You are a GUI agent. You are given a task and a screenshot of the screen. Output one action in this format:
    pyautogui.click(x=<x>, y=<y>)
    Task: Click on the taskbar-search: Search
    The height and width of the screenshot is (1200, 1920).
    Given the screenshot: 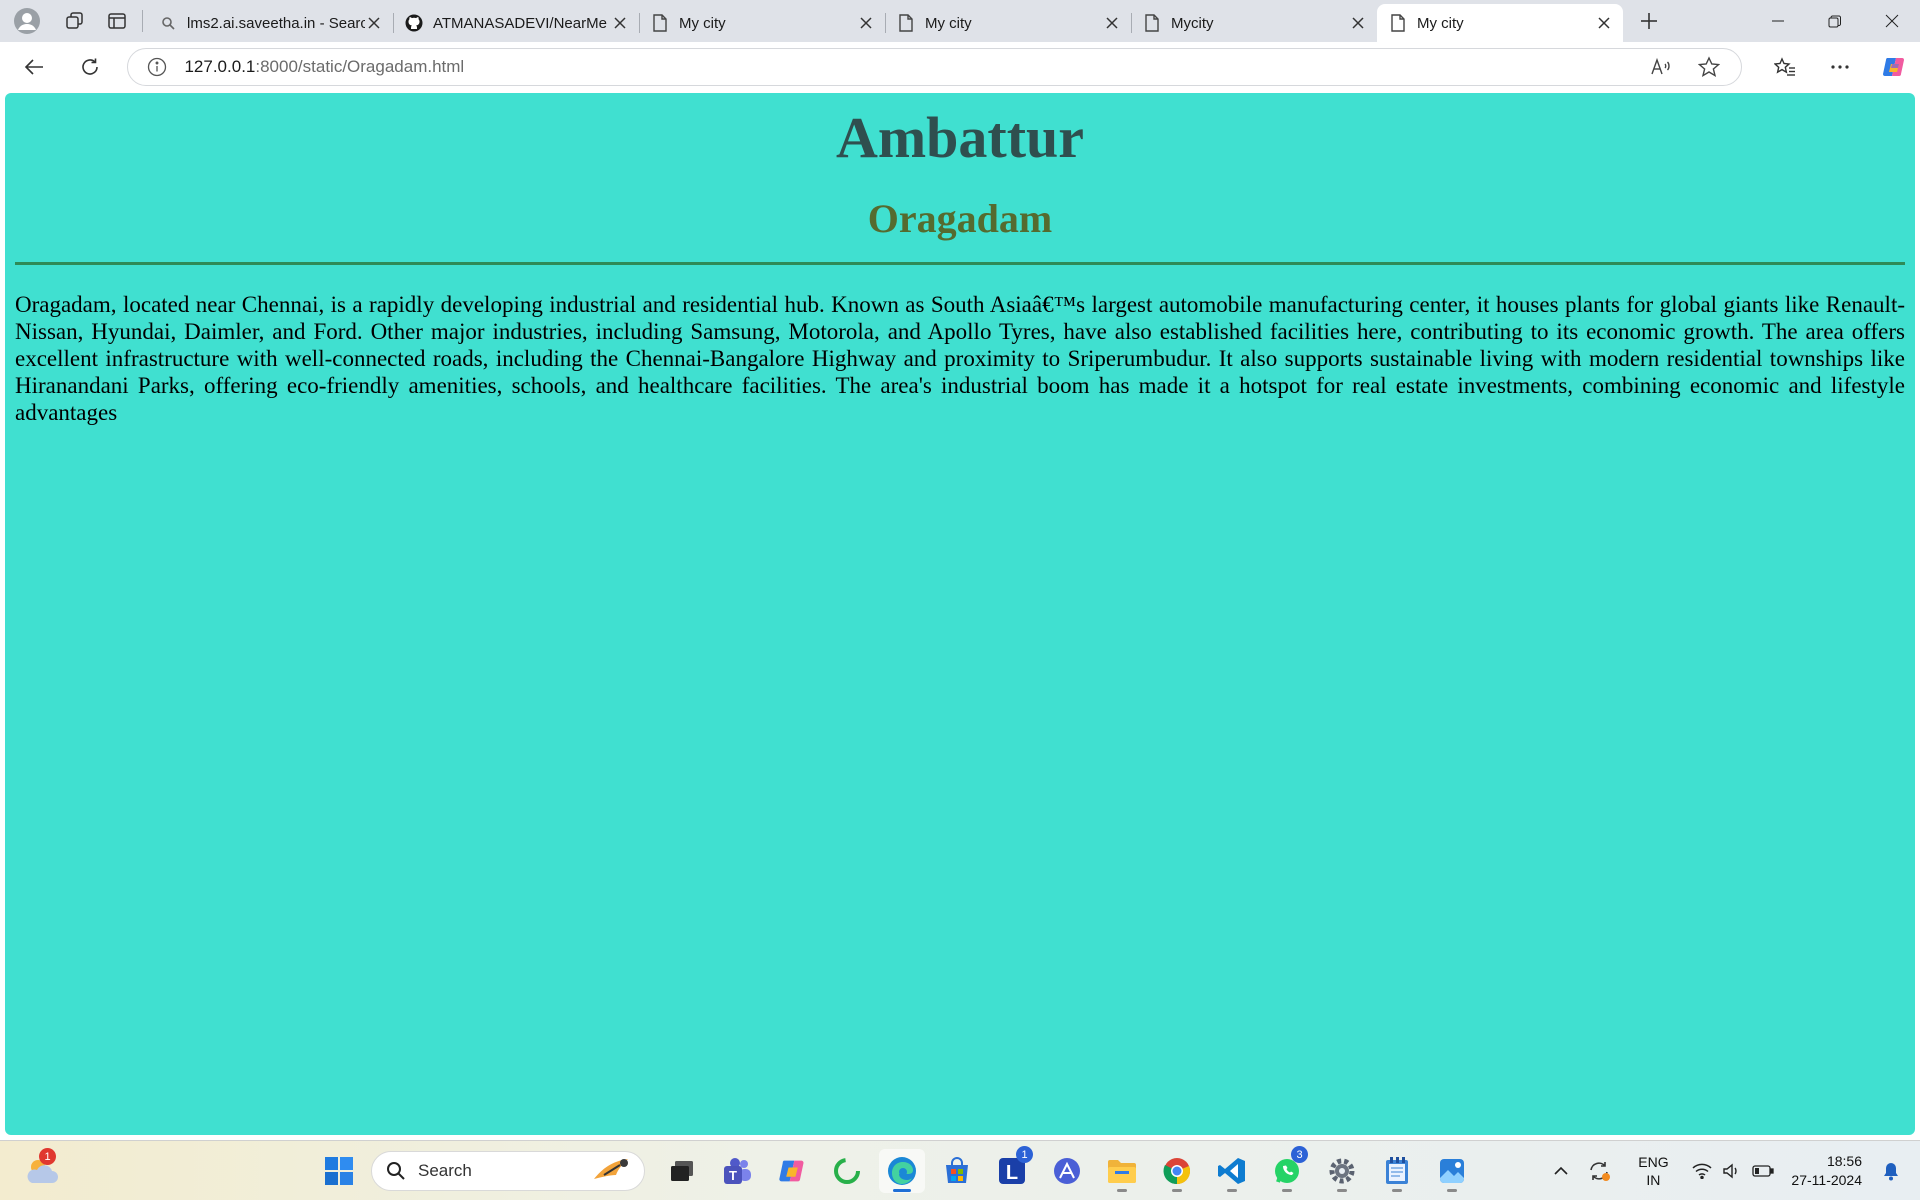 What is the action you would take?
    pyautogui.click(x=508, y=1171)
    